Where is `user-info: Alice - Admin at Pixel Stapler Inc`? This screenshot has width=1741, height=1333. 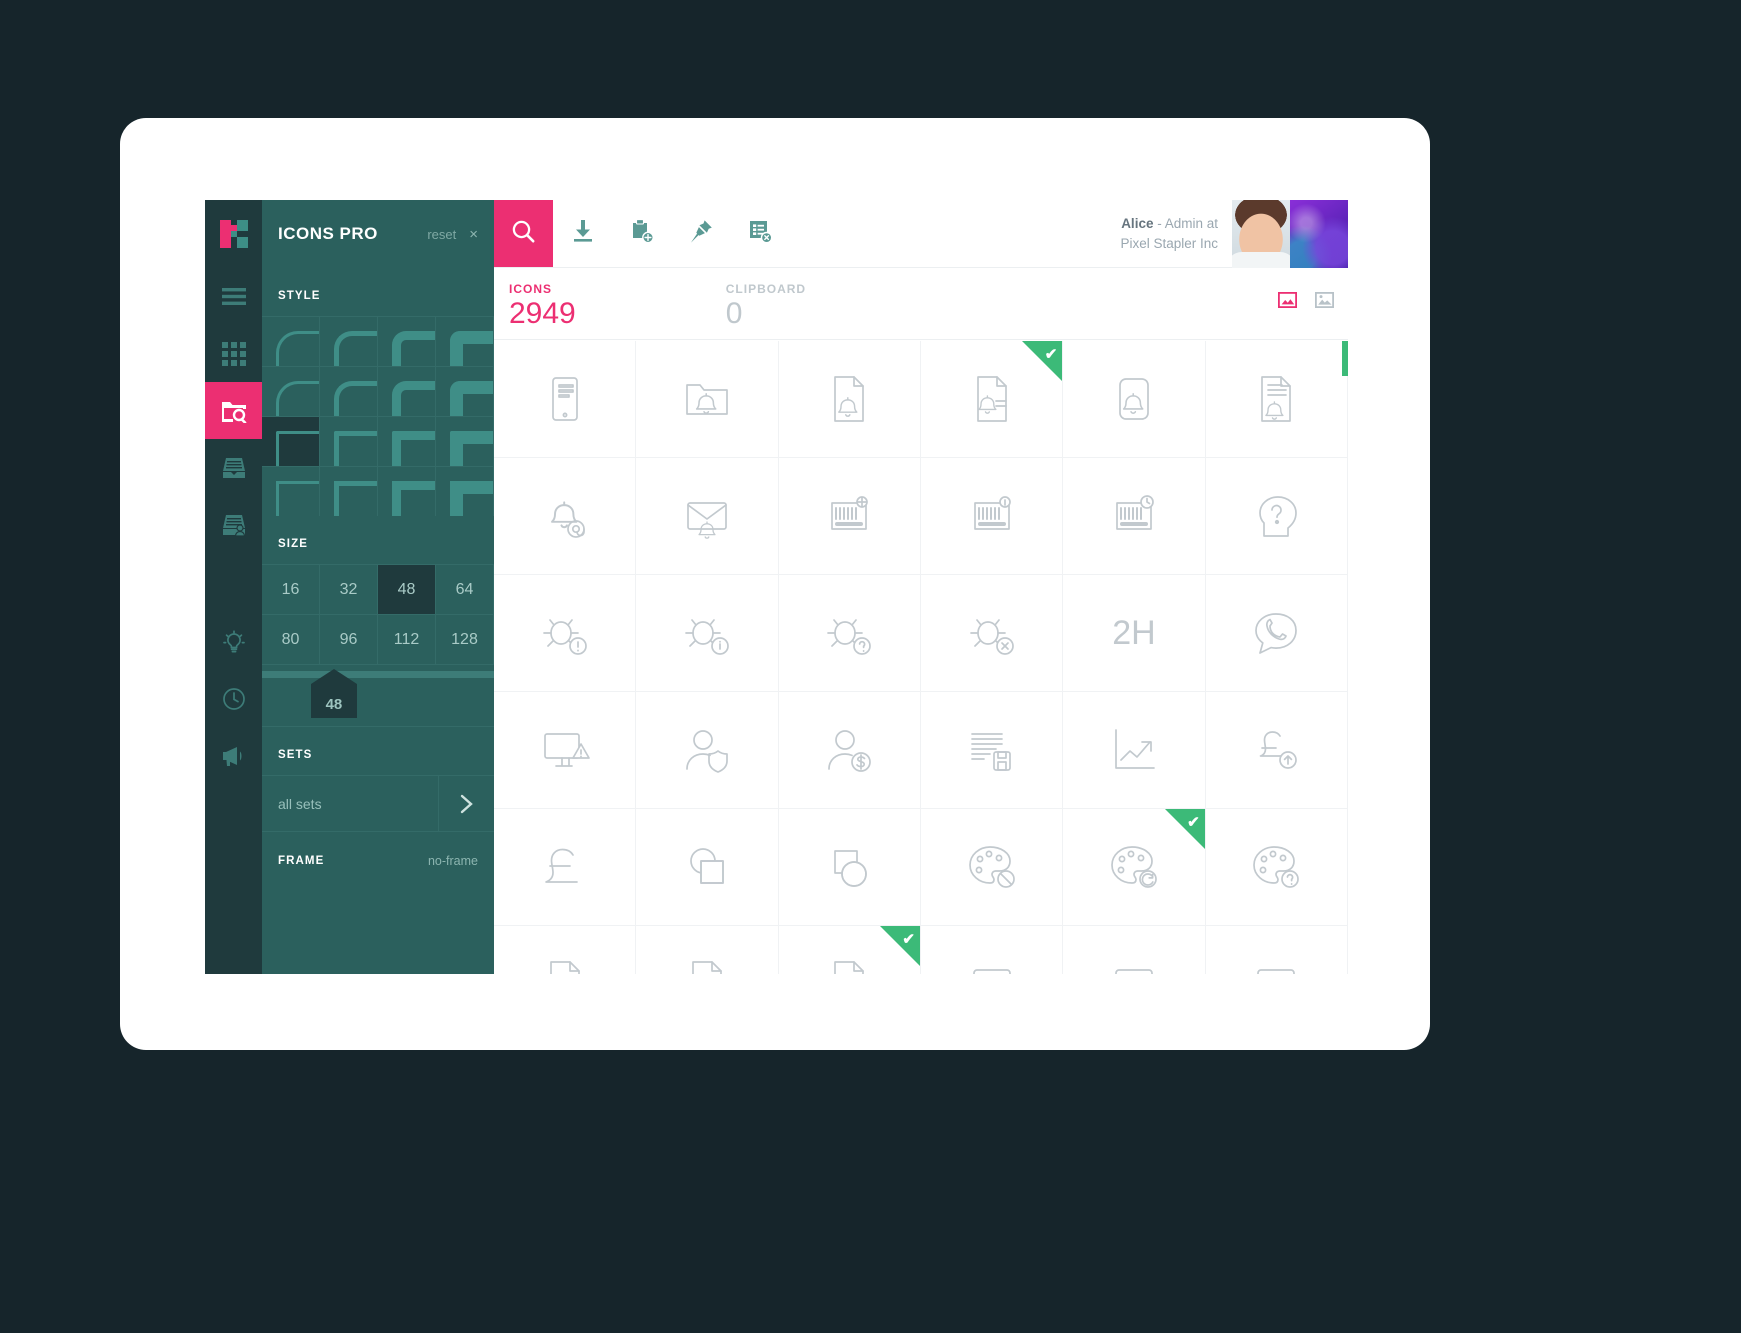
user-info: Alice - Admin at Pixel Stapler Inc is located at coordinates (1176, 233).